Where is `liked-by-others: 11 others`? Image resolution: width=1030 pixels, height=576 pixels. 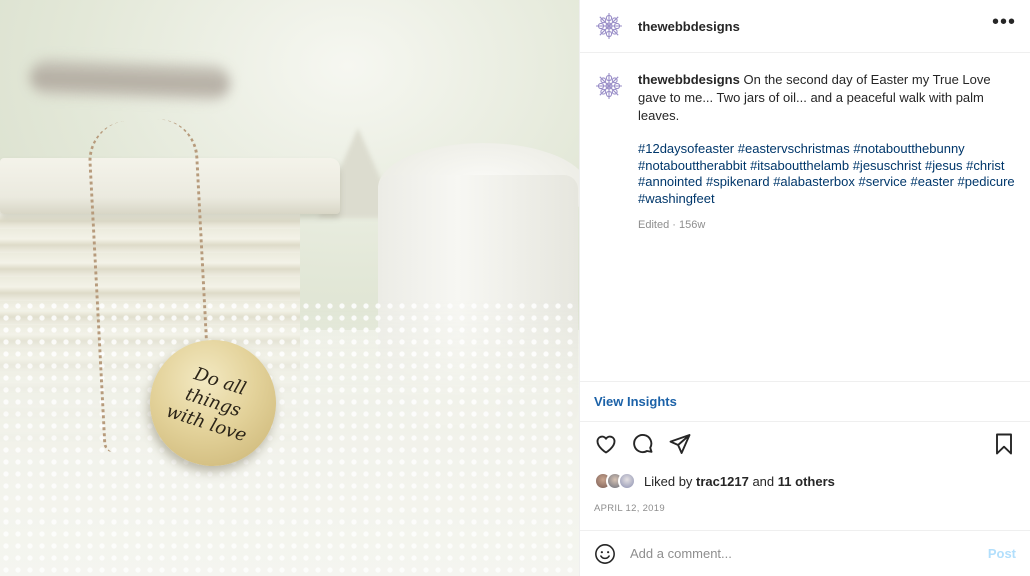 liked-by-others: 11 others is located at coordinates (806, 481).